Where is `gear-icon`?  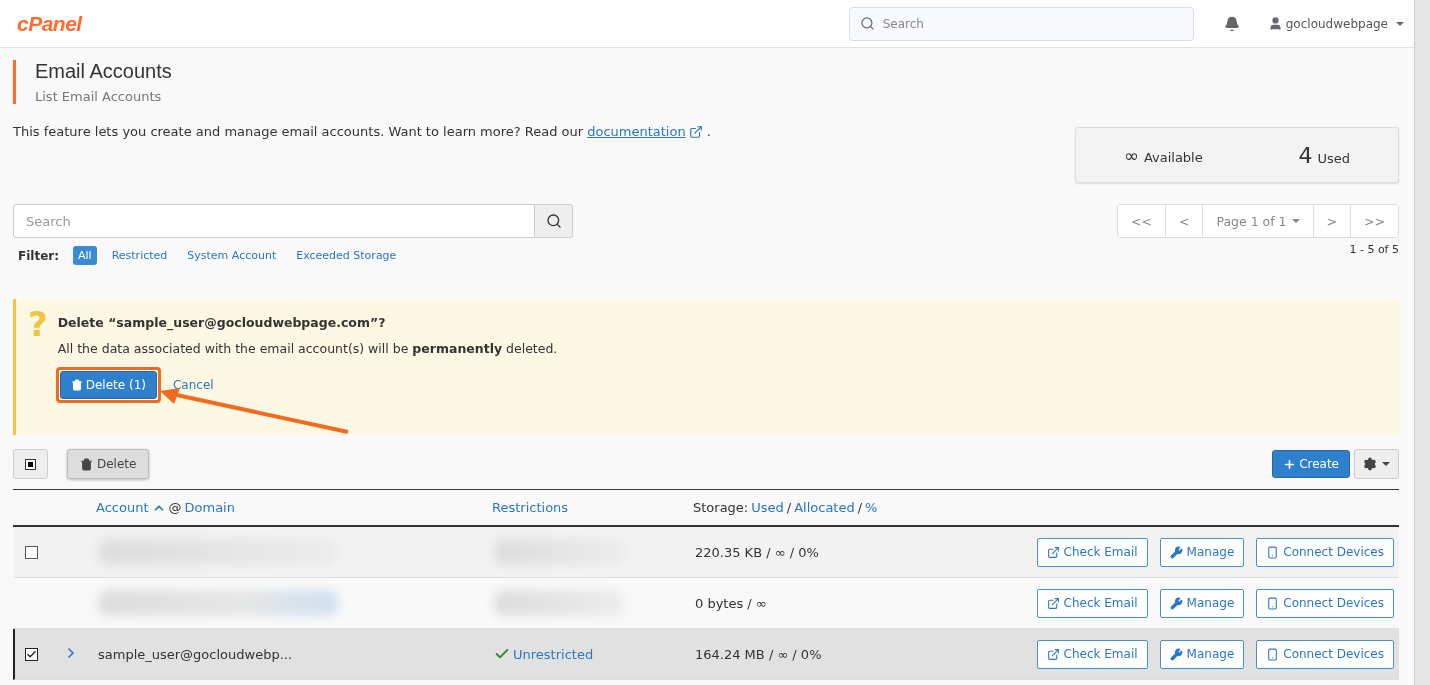 gear-icon is located at coordinates (1370, 464).